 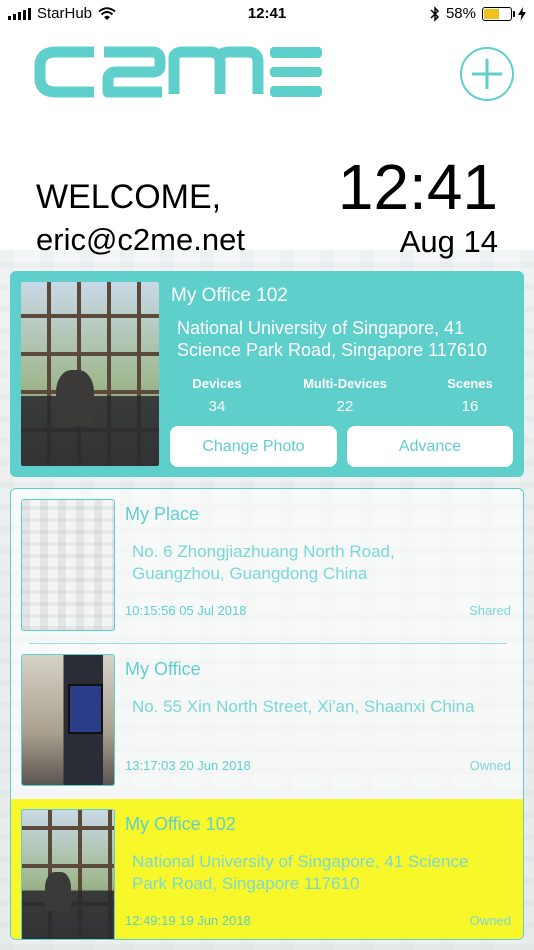 What do you see at coordinates (490, 610) in the screenshot?
I see `place-role: Shared` at bounding box center [490, 610].